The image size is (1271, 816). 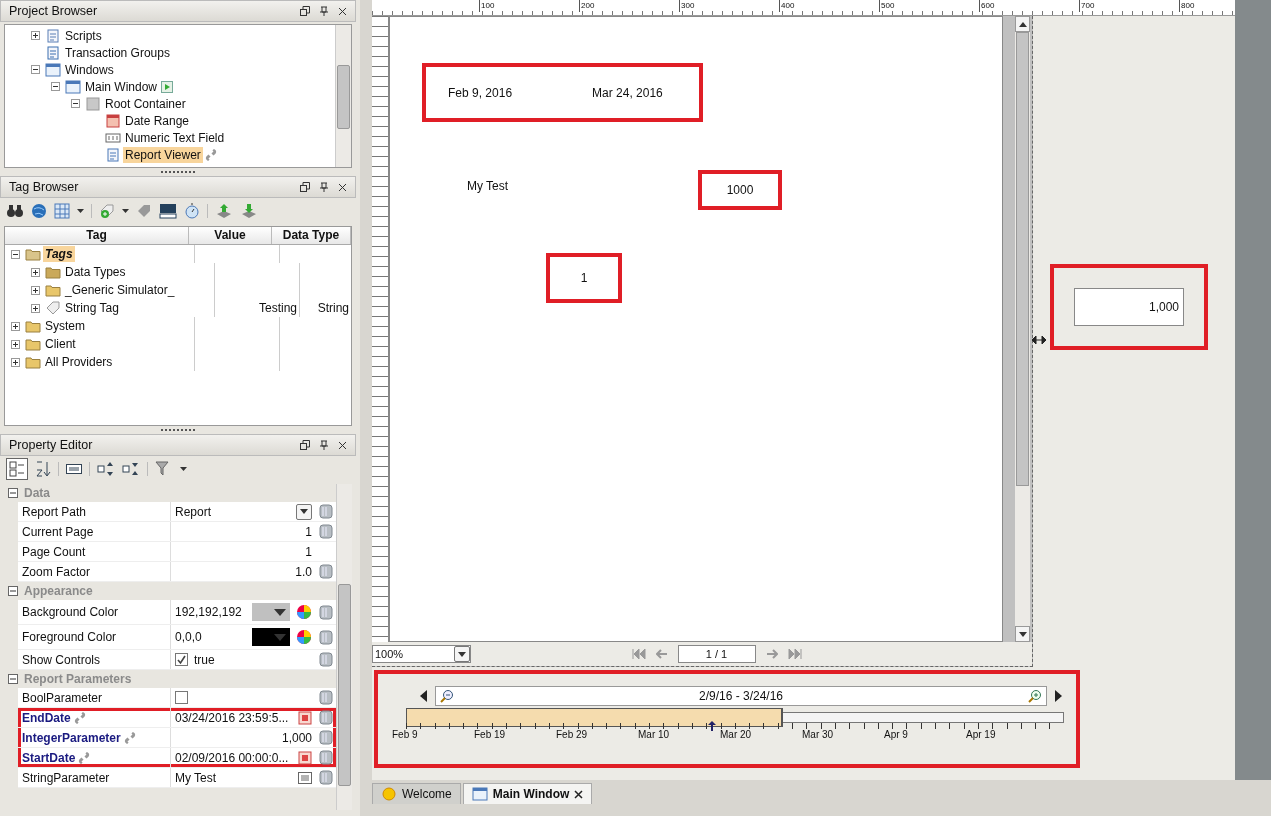 I want to click on expand-all-icon, so click(x=106, y=469).